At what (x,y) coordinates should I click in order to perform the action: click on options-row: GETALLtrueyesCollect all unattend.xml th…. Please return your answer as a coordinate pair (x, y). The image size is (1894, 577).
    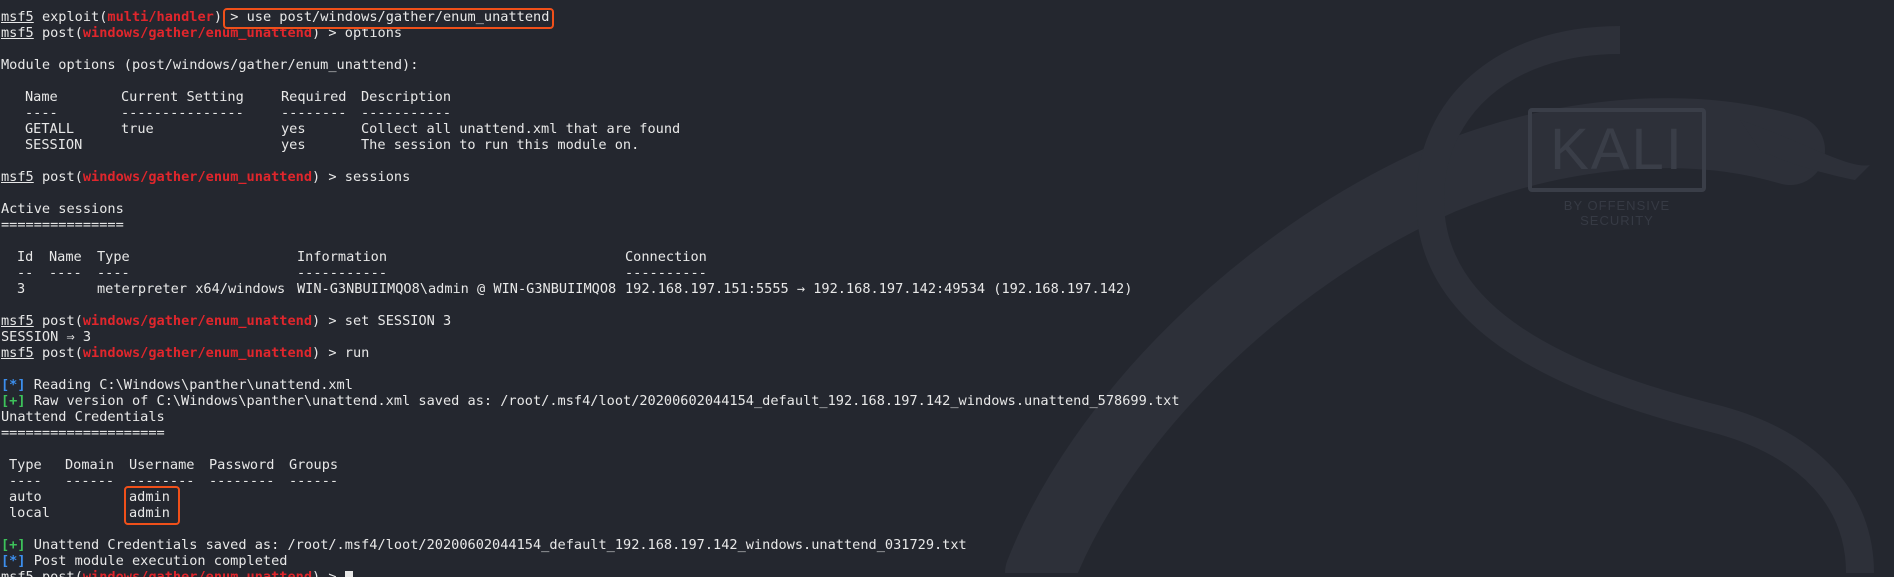
    Looking at the image, I should click on (947, 129).